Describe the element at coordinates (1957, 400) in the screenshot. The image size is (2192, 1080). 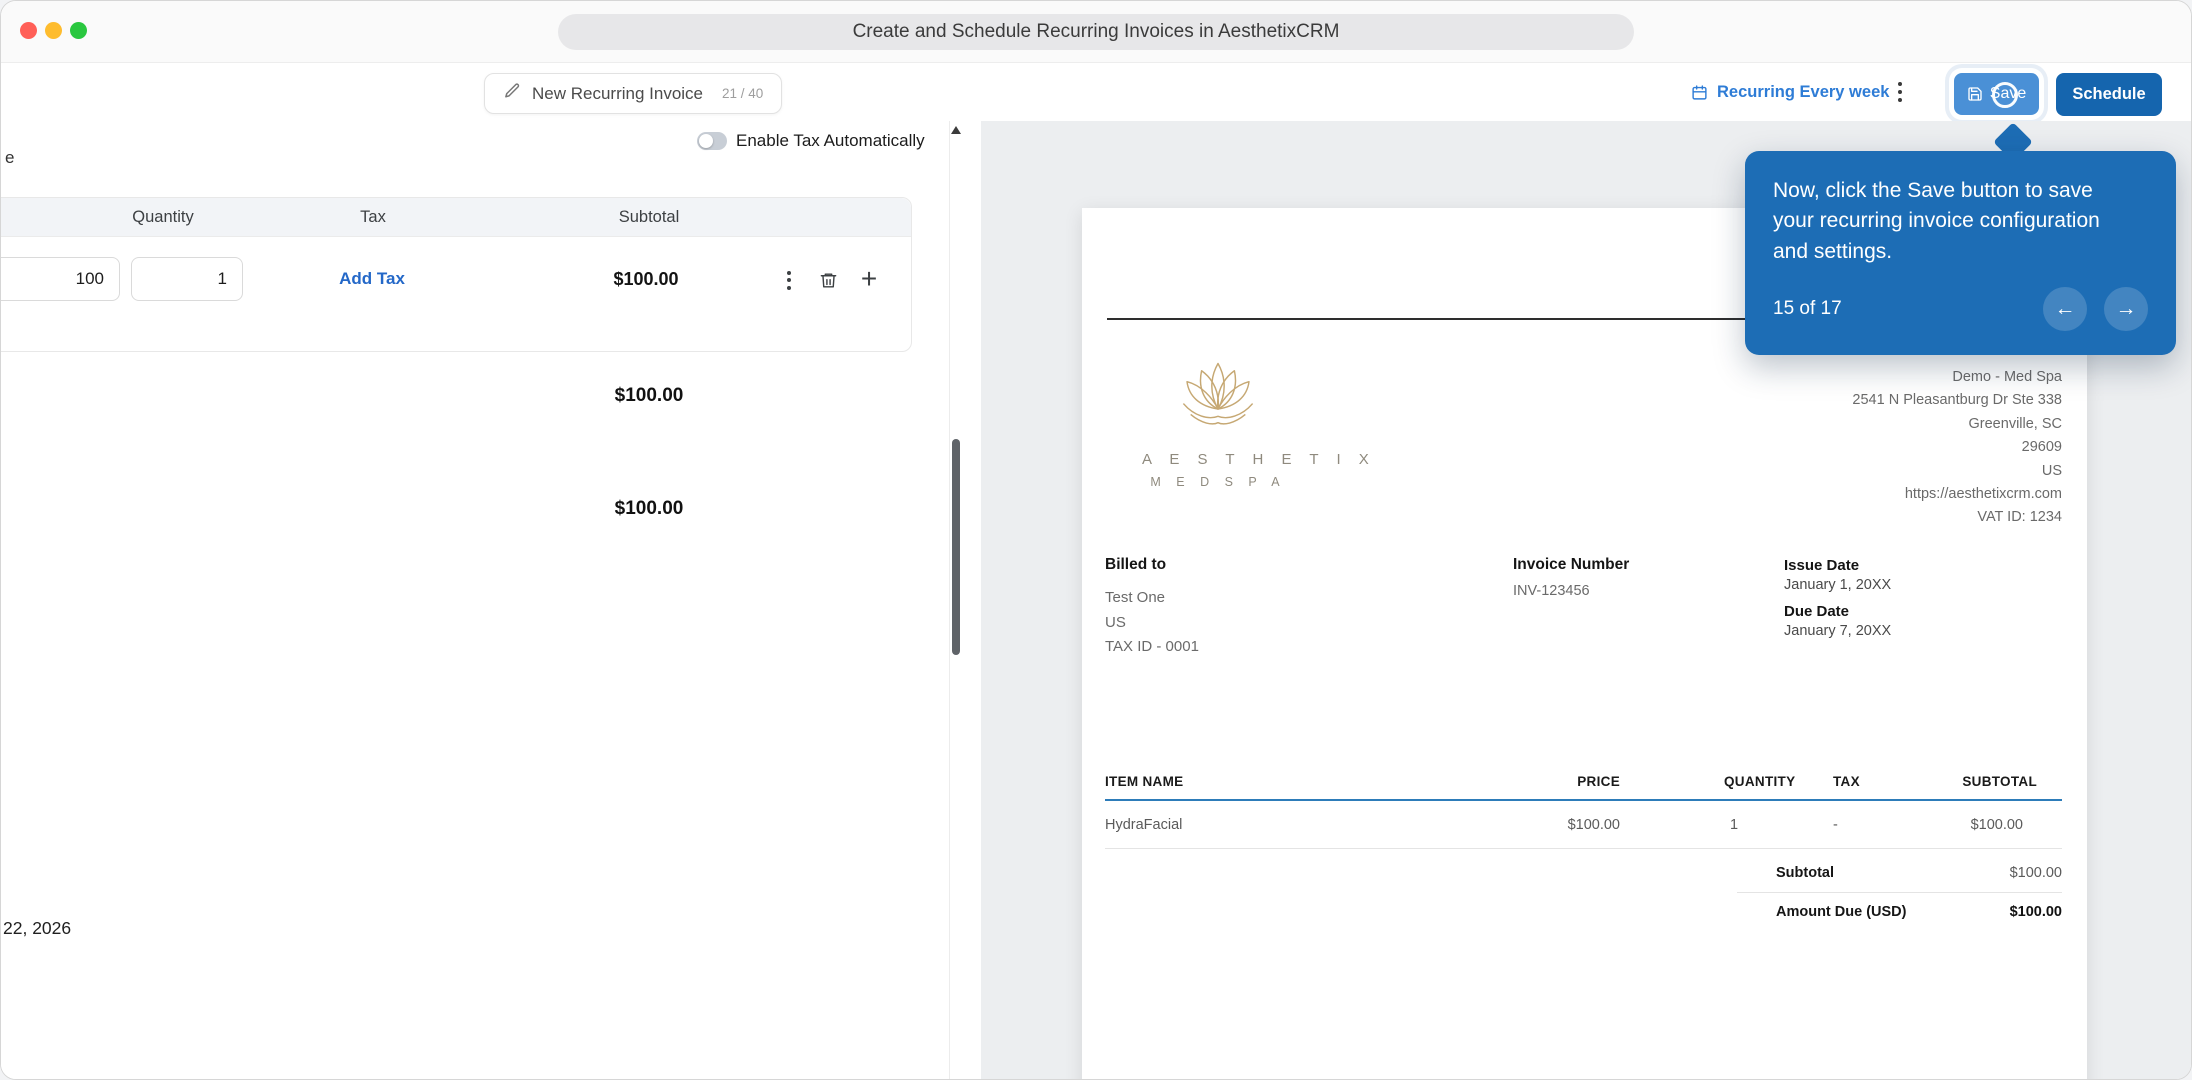
I see `company-street: 2541 N Pleasantburg Dr Ste 338` at that location.